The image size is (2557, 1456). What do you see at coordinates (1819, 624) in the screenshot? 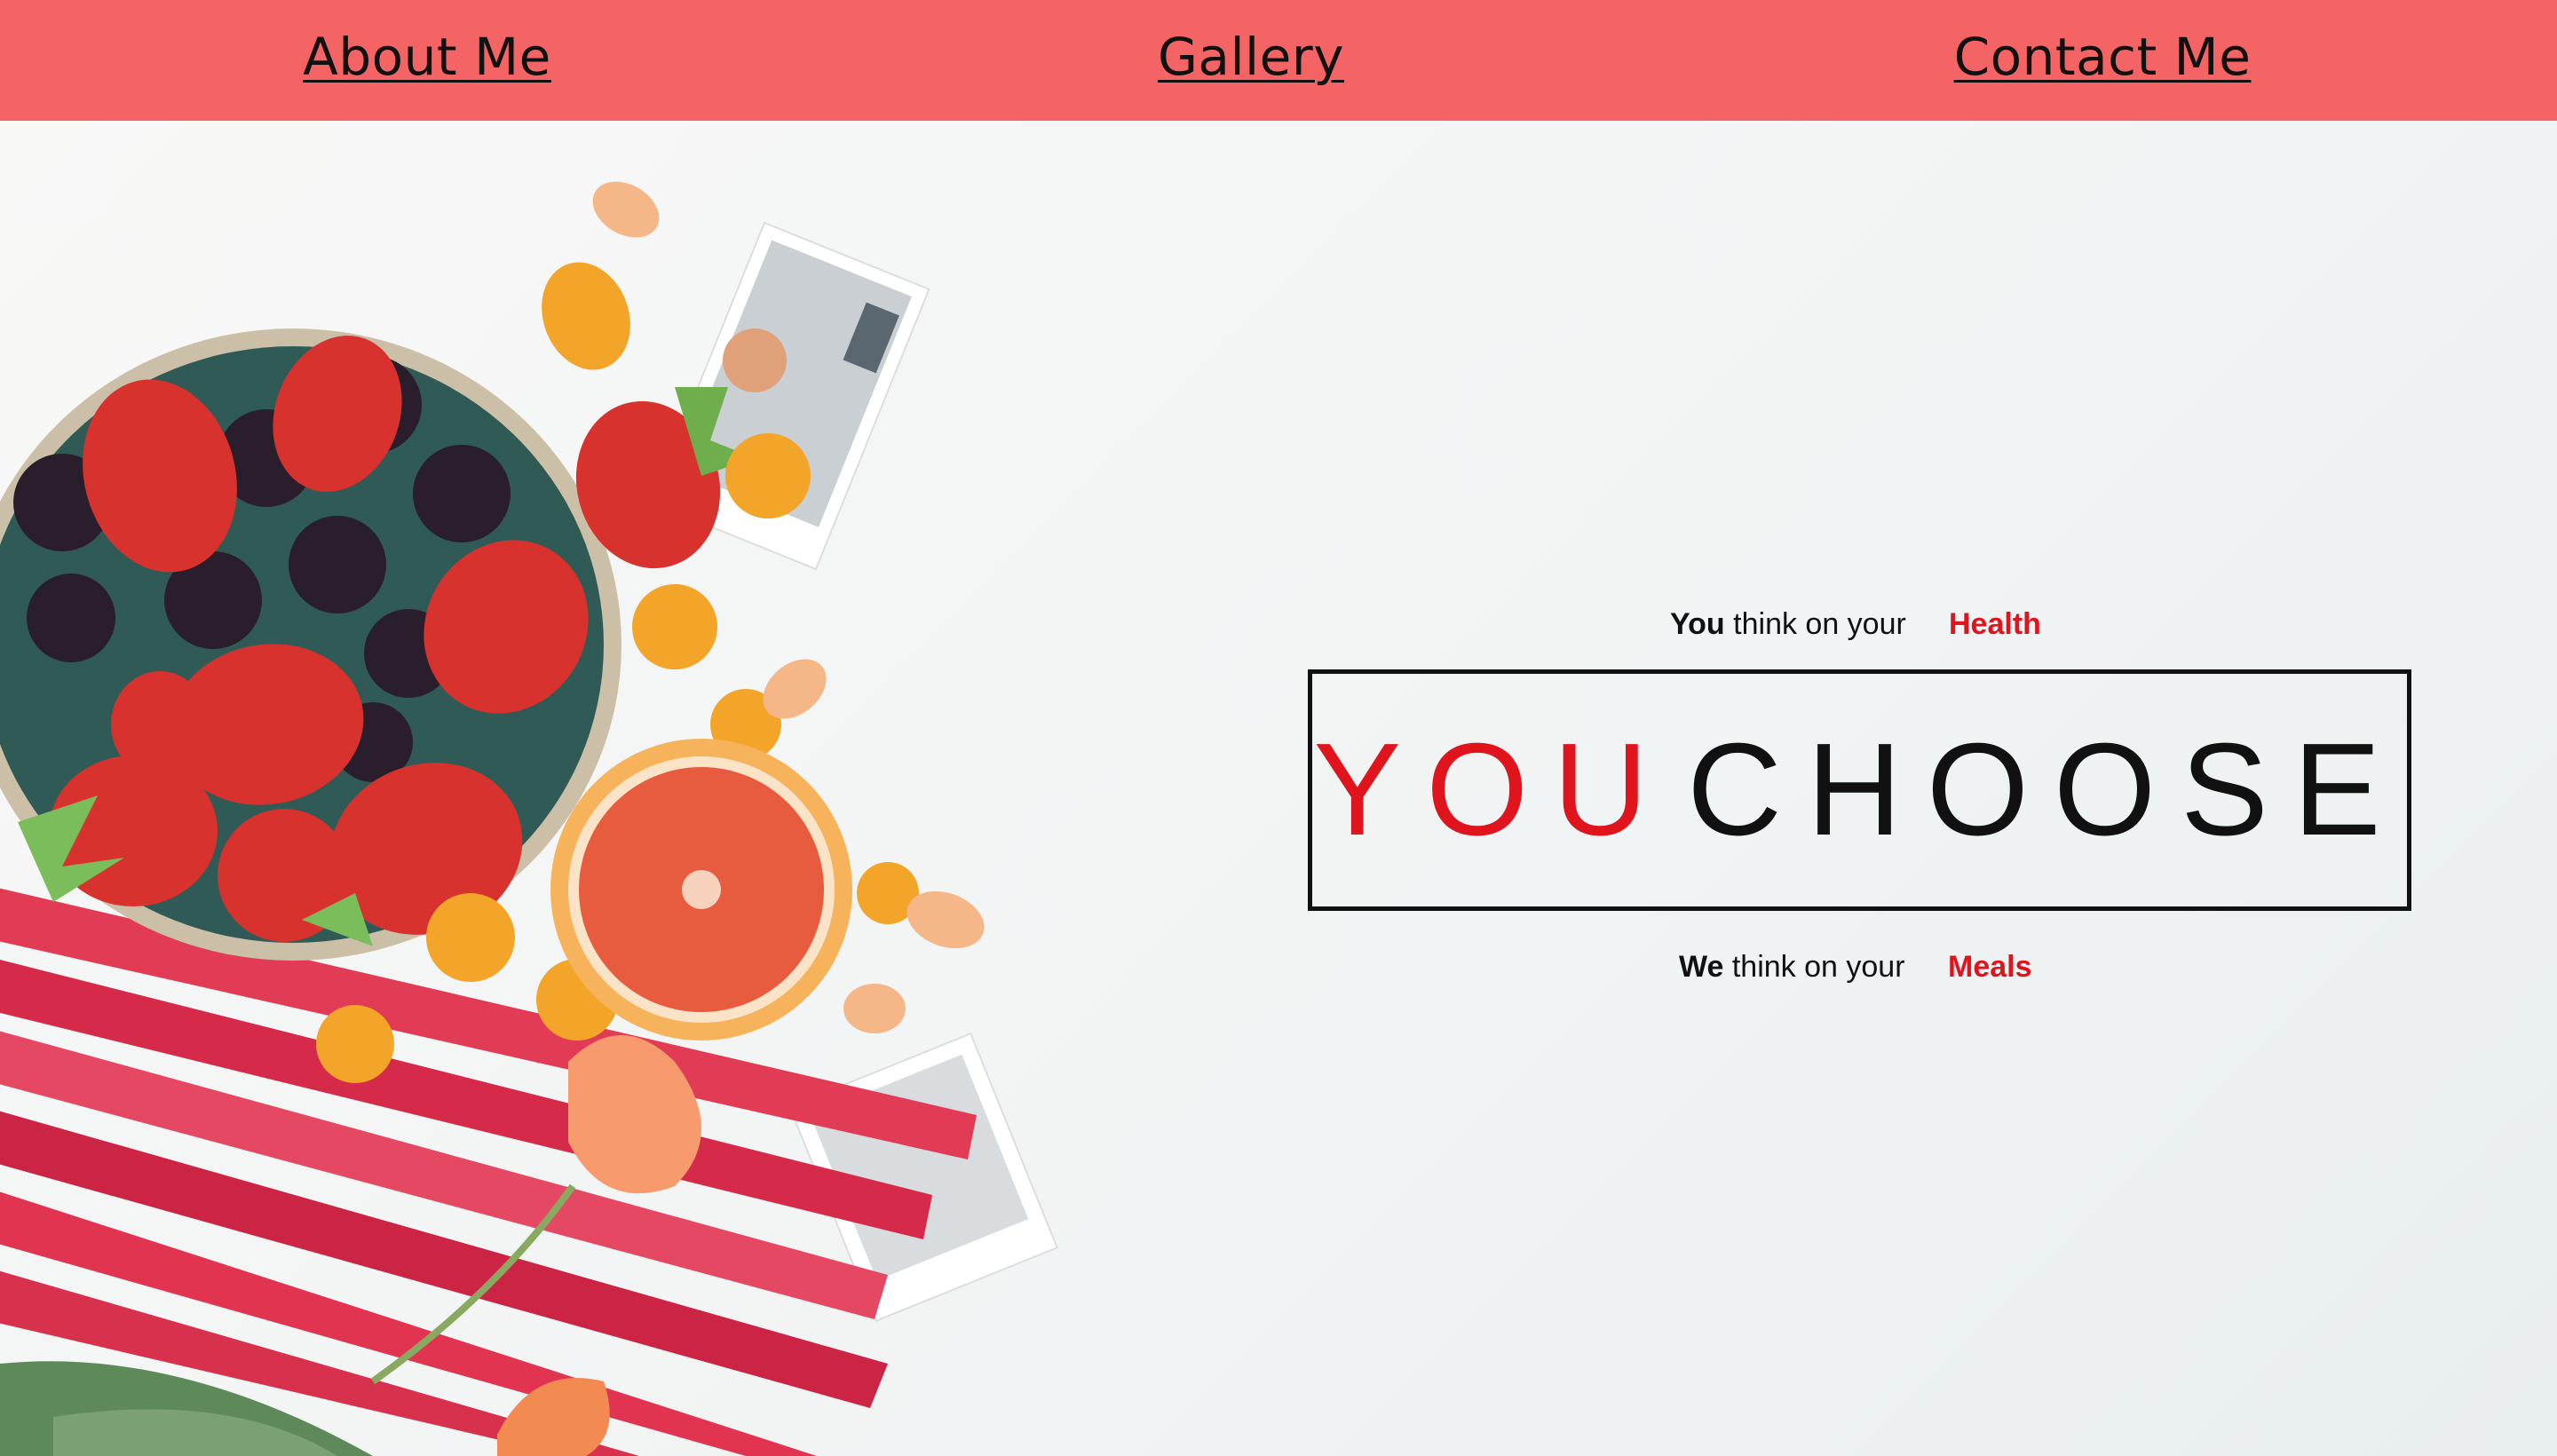
I see `tagline-top-text: think on your` at bounding box center [1819, 624].